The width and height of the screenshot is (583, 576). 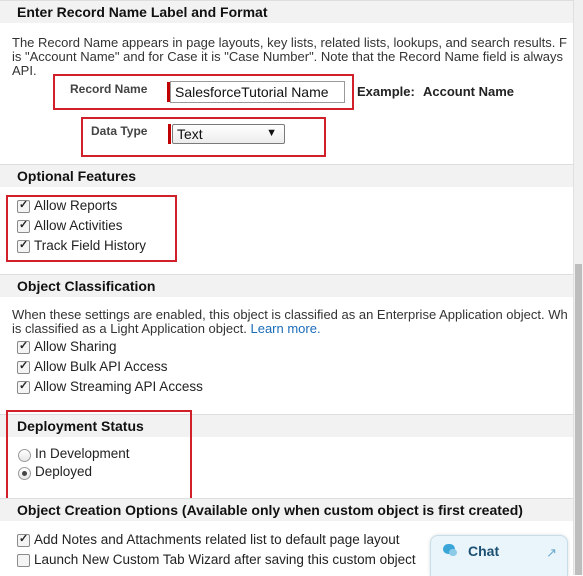 What do you see at coordinates (190, 134) in the screenshot?
I see `data-type-selected-value: Text` at bounding box center [190, 134].